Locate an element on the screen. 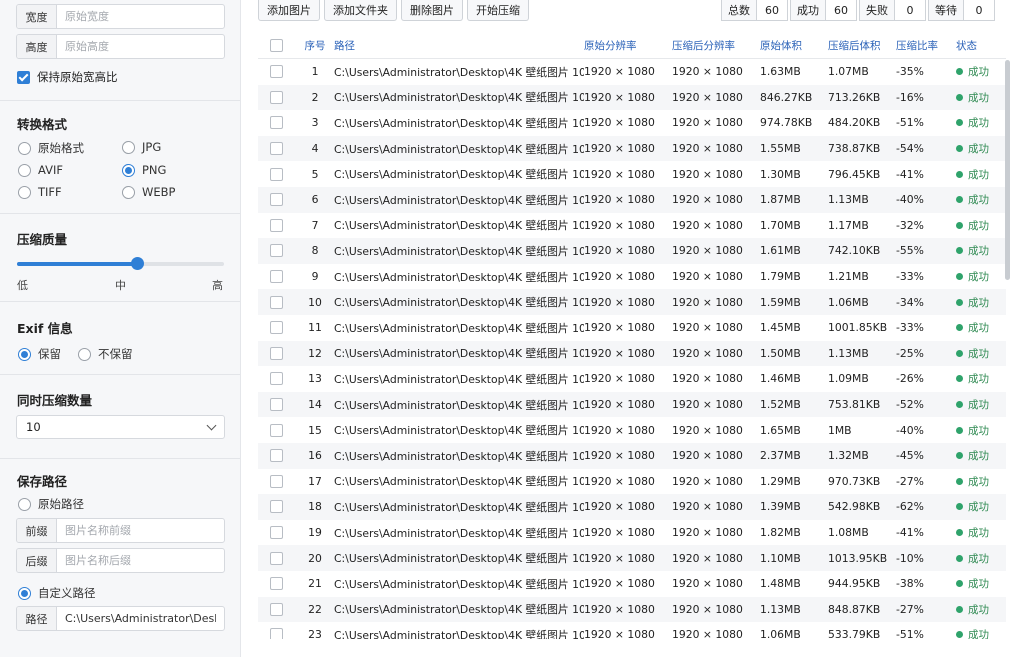 Image resolution: width=1024 pixels, height=657 pixels. header-index: 序号 is located at coordinates (315, 45).